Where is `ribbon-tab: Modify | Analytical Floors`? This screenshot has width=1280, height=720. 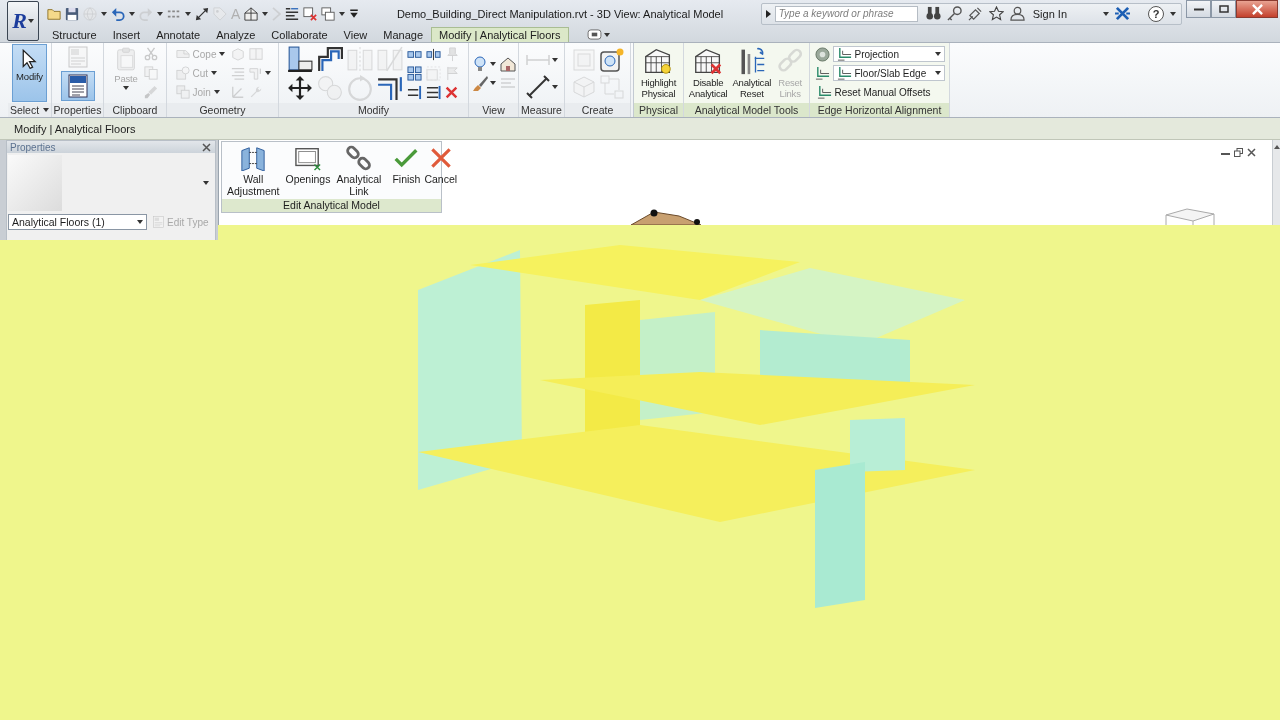 ribbon-tab: Modify | Analytical Floors is located at coordinates (500, 34).